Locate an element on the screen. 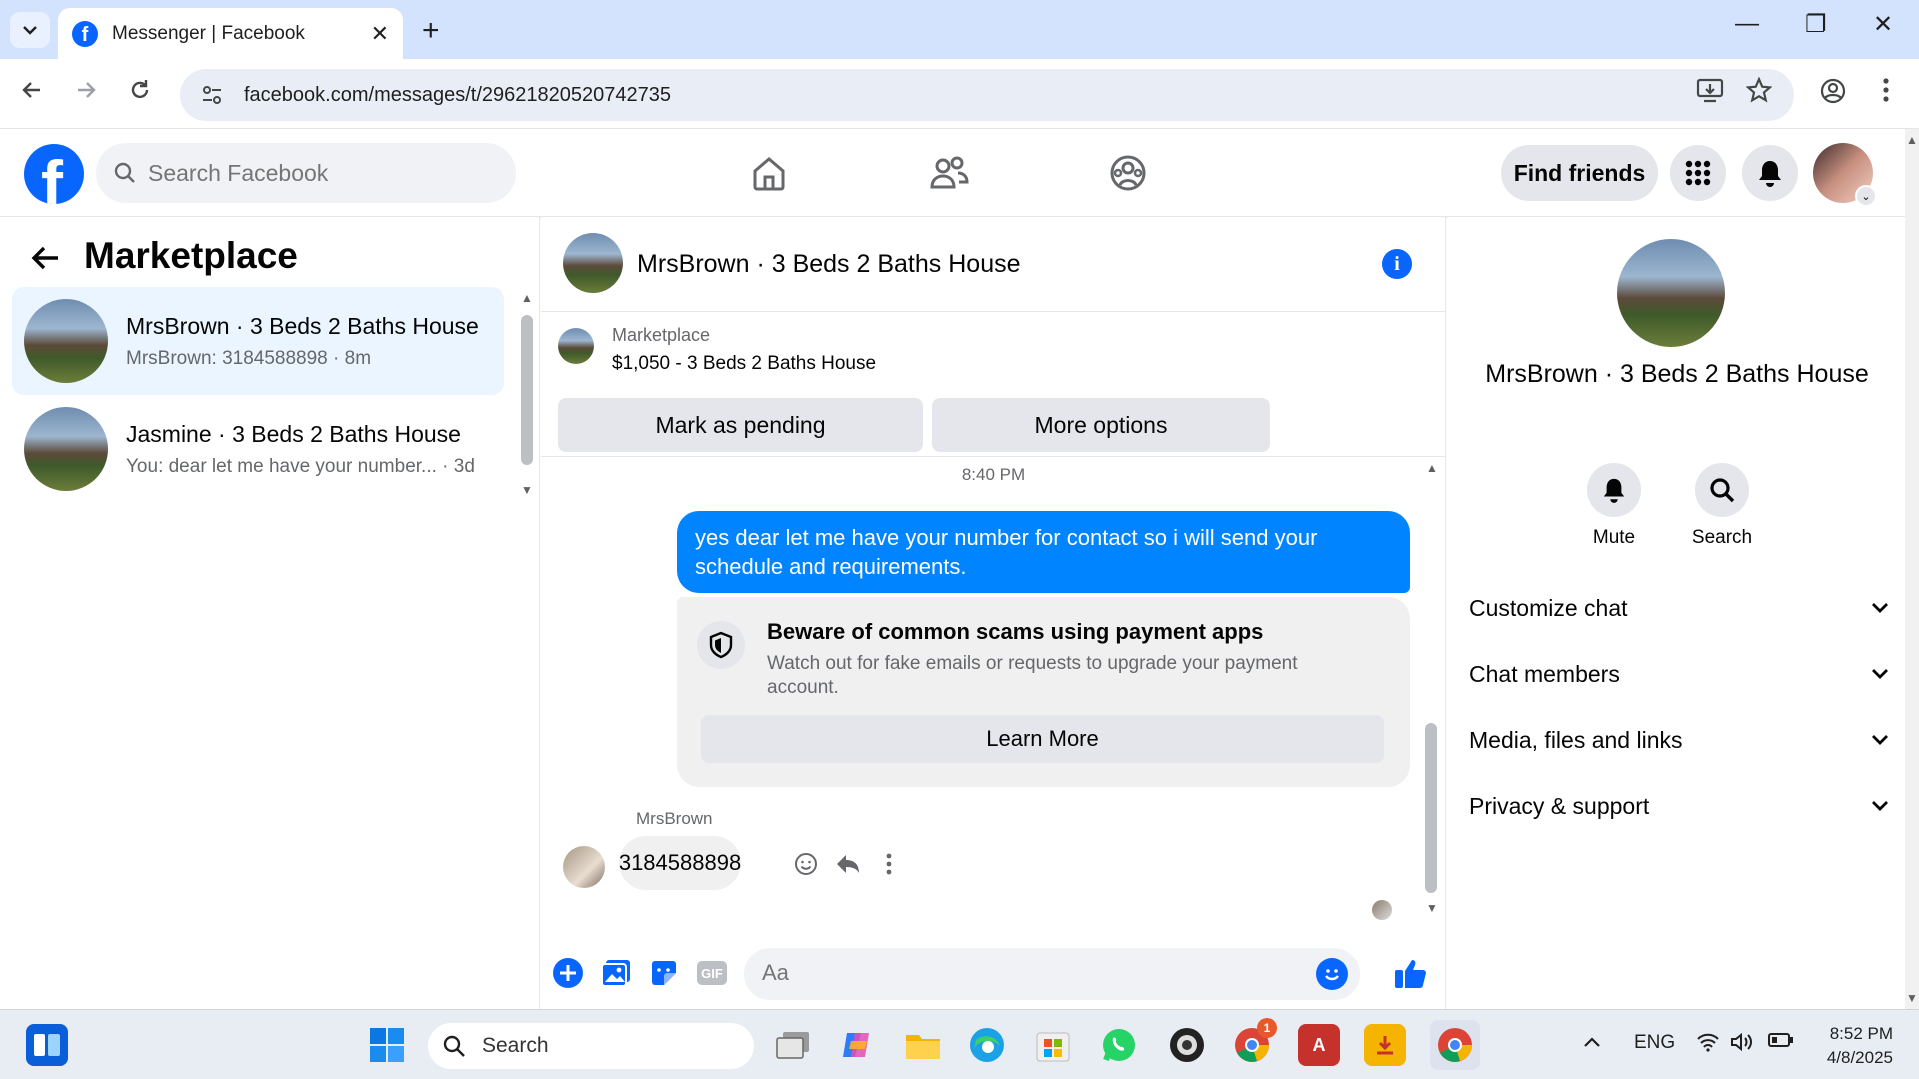 The width and height of the screenshot is (1919, 1079). clock-time: 8:52 PM is located at coordinates (1861, 1033).